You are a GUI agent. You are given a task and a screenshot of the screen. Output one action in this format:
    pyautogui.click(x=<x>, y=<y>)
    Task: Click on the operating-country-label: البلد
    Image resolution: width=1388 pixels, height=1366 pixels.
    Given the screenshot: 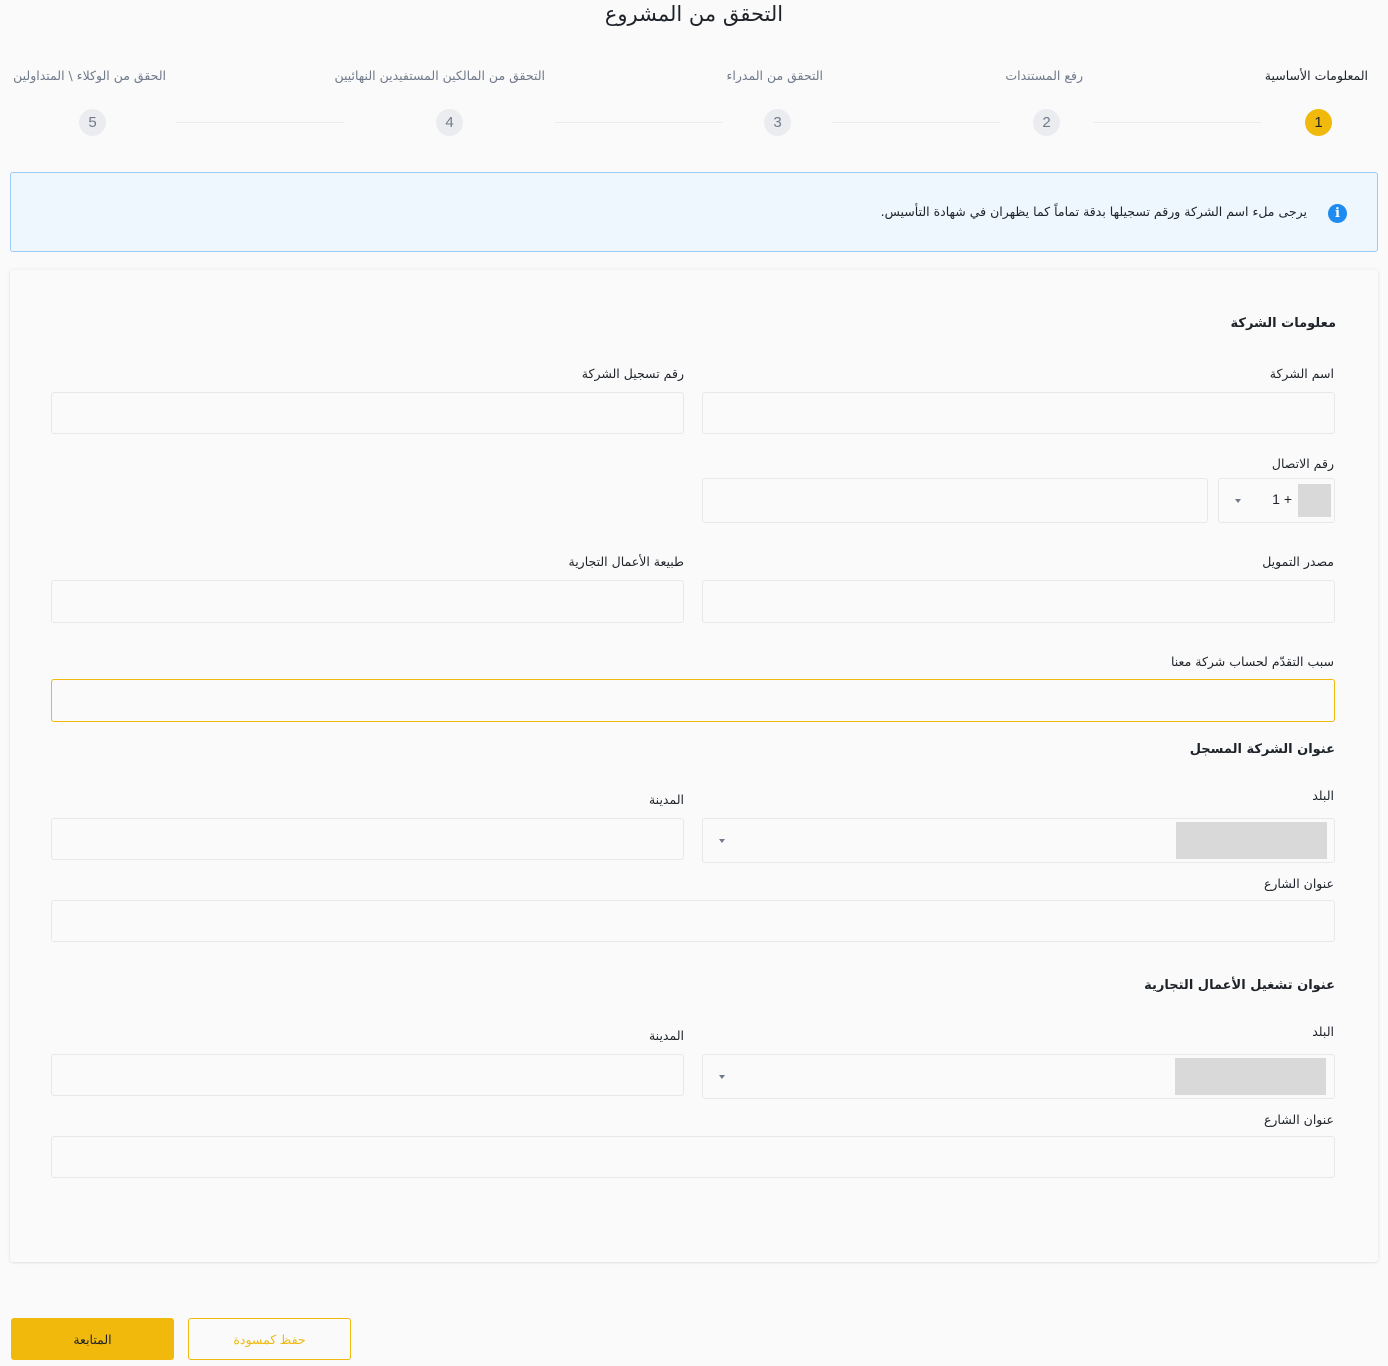 What is the action you would take?
    pyautogui.click(x=1323, y=1031)
    